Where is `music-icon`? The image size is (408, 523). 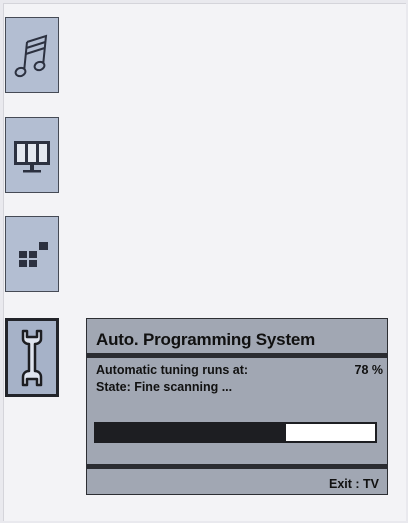 music-icon is located at coordinates (31, 56).